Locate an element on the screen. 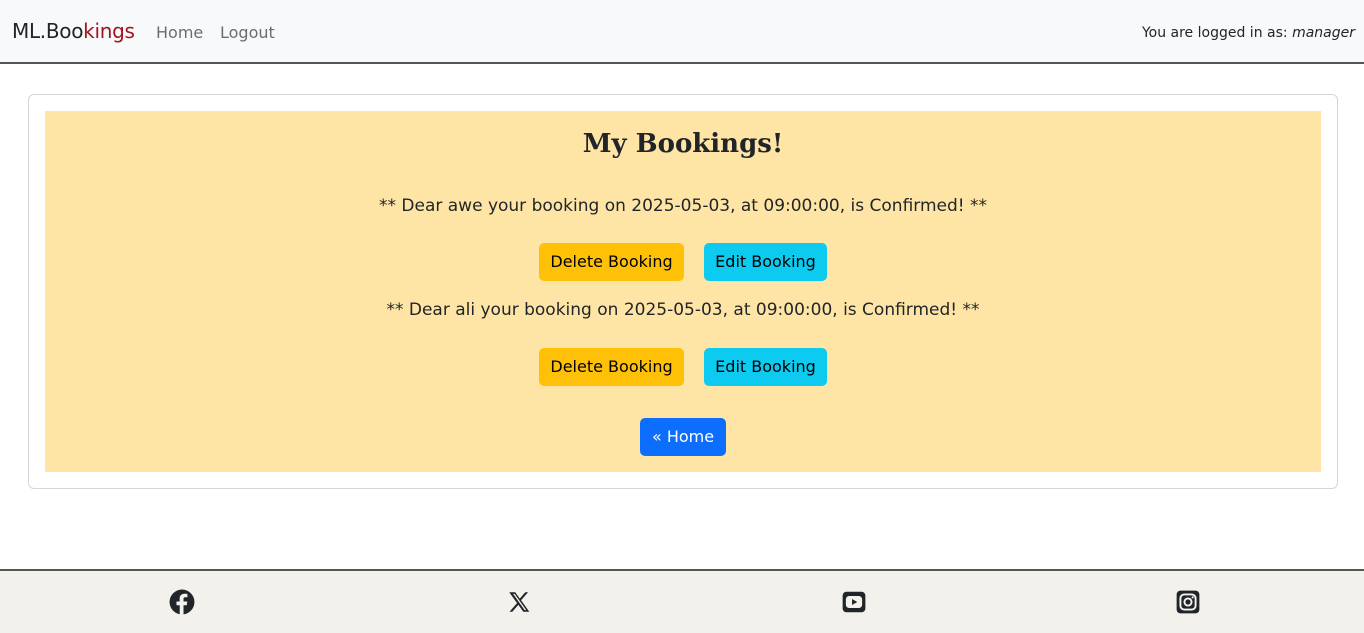  instagram-icon is located at coordinates (1188, 602).